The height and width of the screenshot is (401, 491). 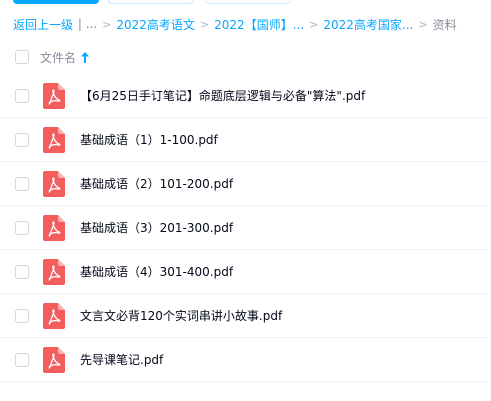 I want to click on sort-arrow-up-icon, so click(x=85, y=57).